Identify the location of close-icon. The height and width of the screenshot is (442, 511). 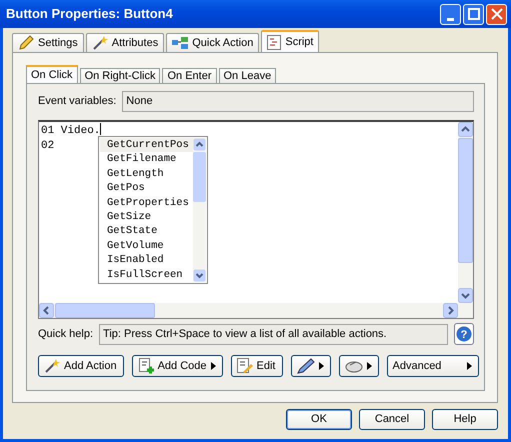
(496, 14).